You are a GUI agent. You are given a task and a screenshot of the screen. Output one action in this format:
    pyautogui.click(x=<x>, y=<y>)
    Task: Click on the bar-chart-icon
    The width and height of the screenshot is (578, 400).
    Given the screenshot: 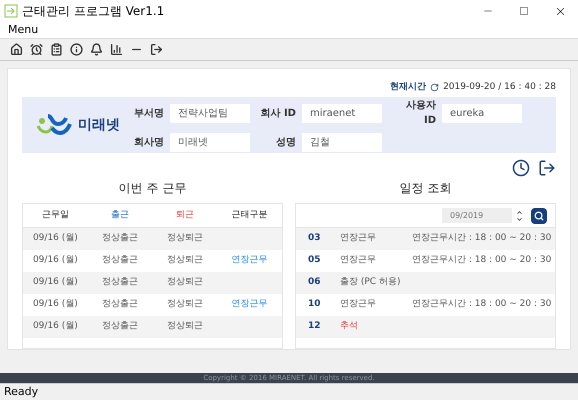 What is the action you would take?
    pyautogui.click(x=116, y=49)
    